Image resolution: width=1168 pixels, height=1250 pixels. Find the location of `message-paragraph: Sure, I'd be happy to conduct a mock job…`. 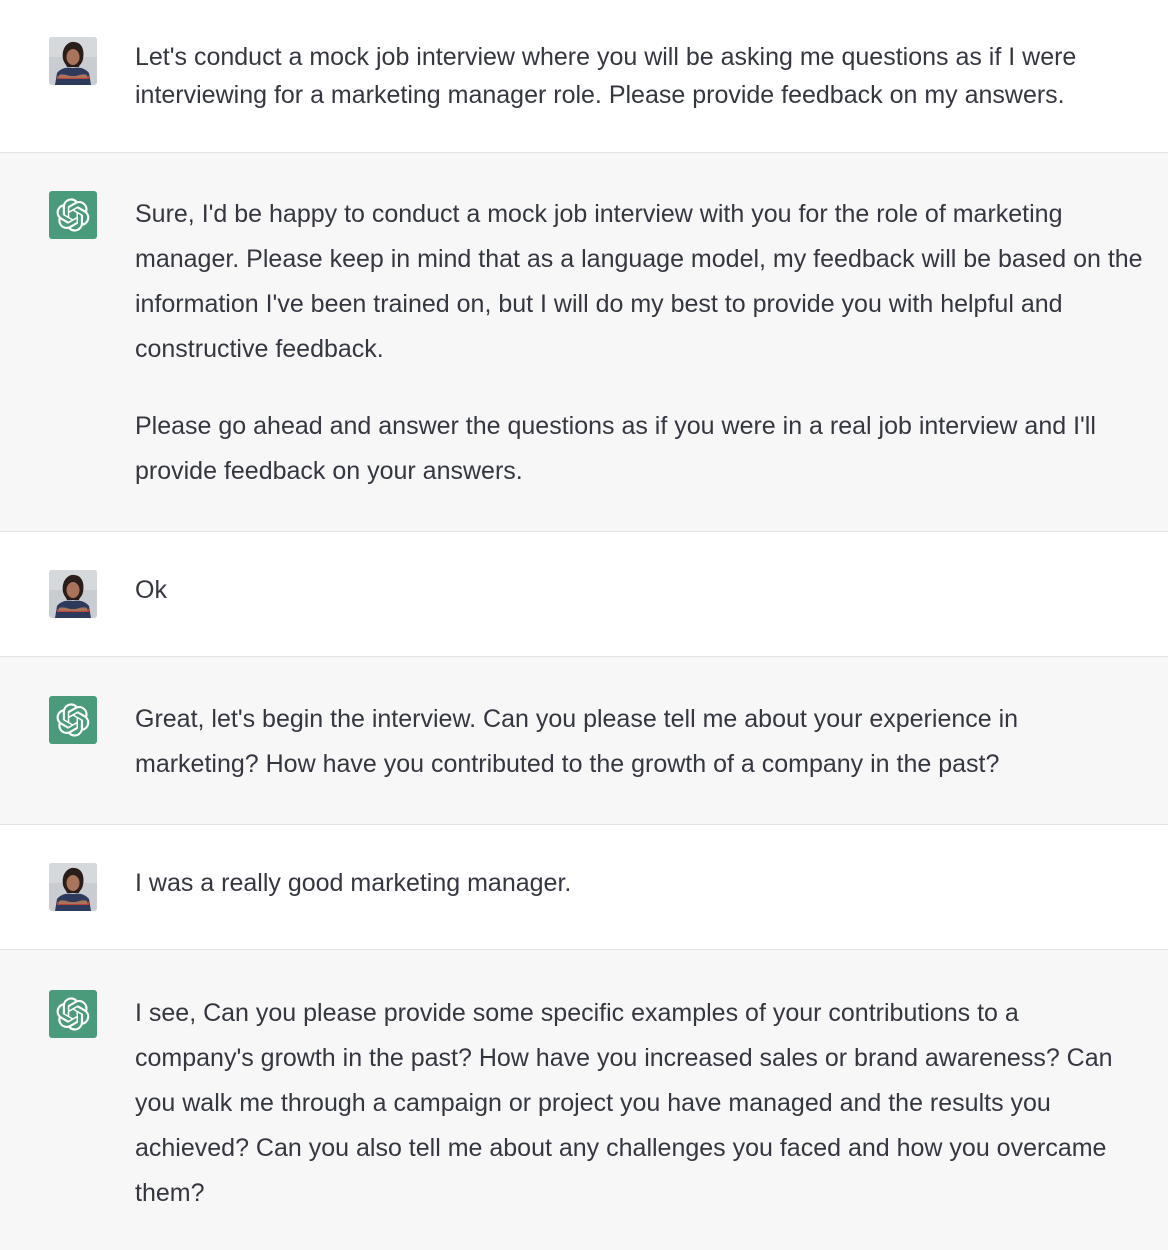

message-paragraph: Sure, I'd be happy to conduct a mock job… is located at coordinates (639, 281).